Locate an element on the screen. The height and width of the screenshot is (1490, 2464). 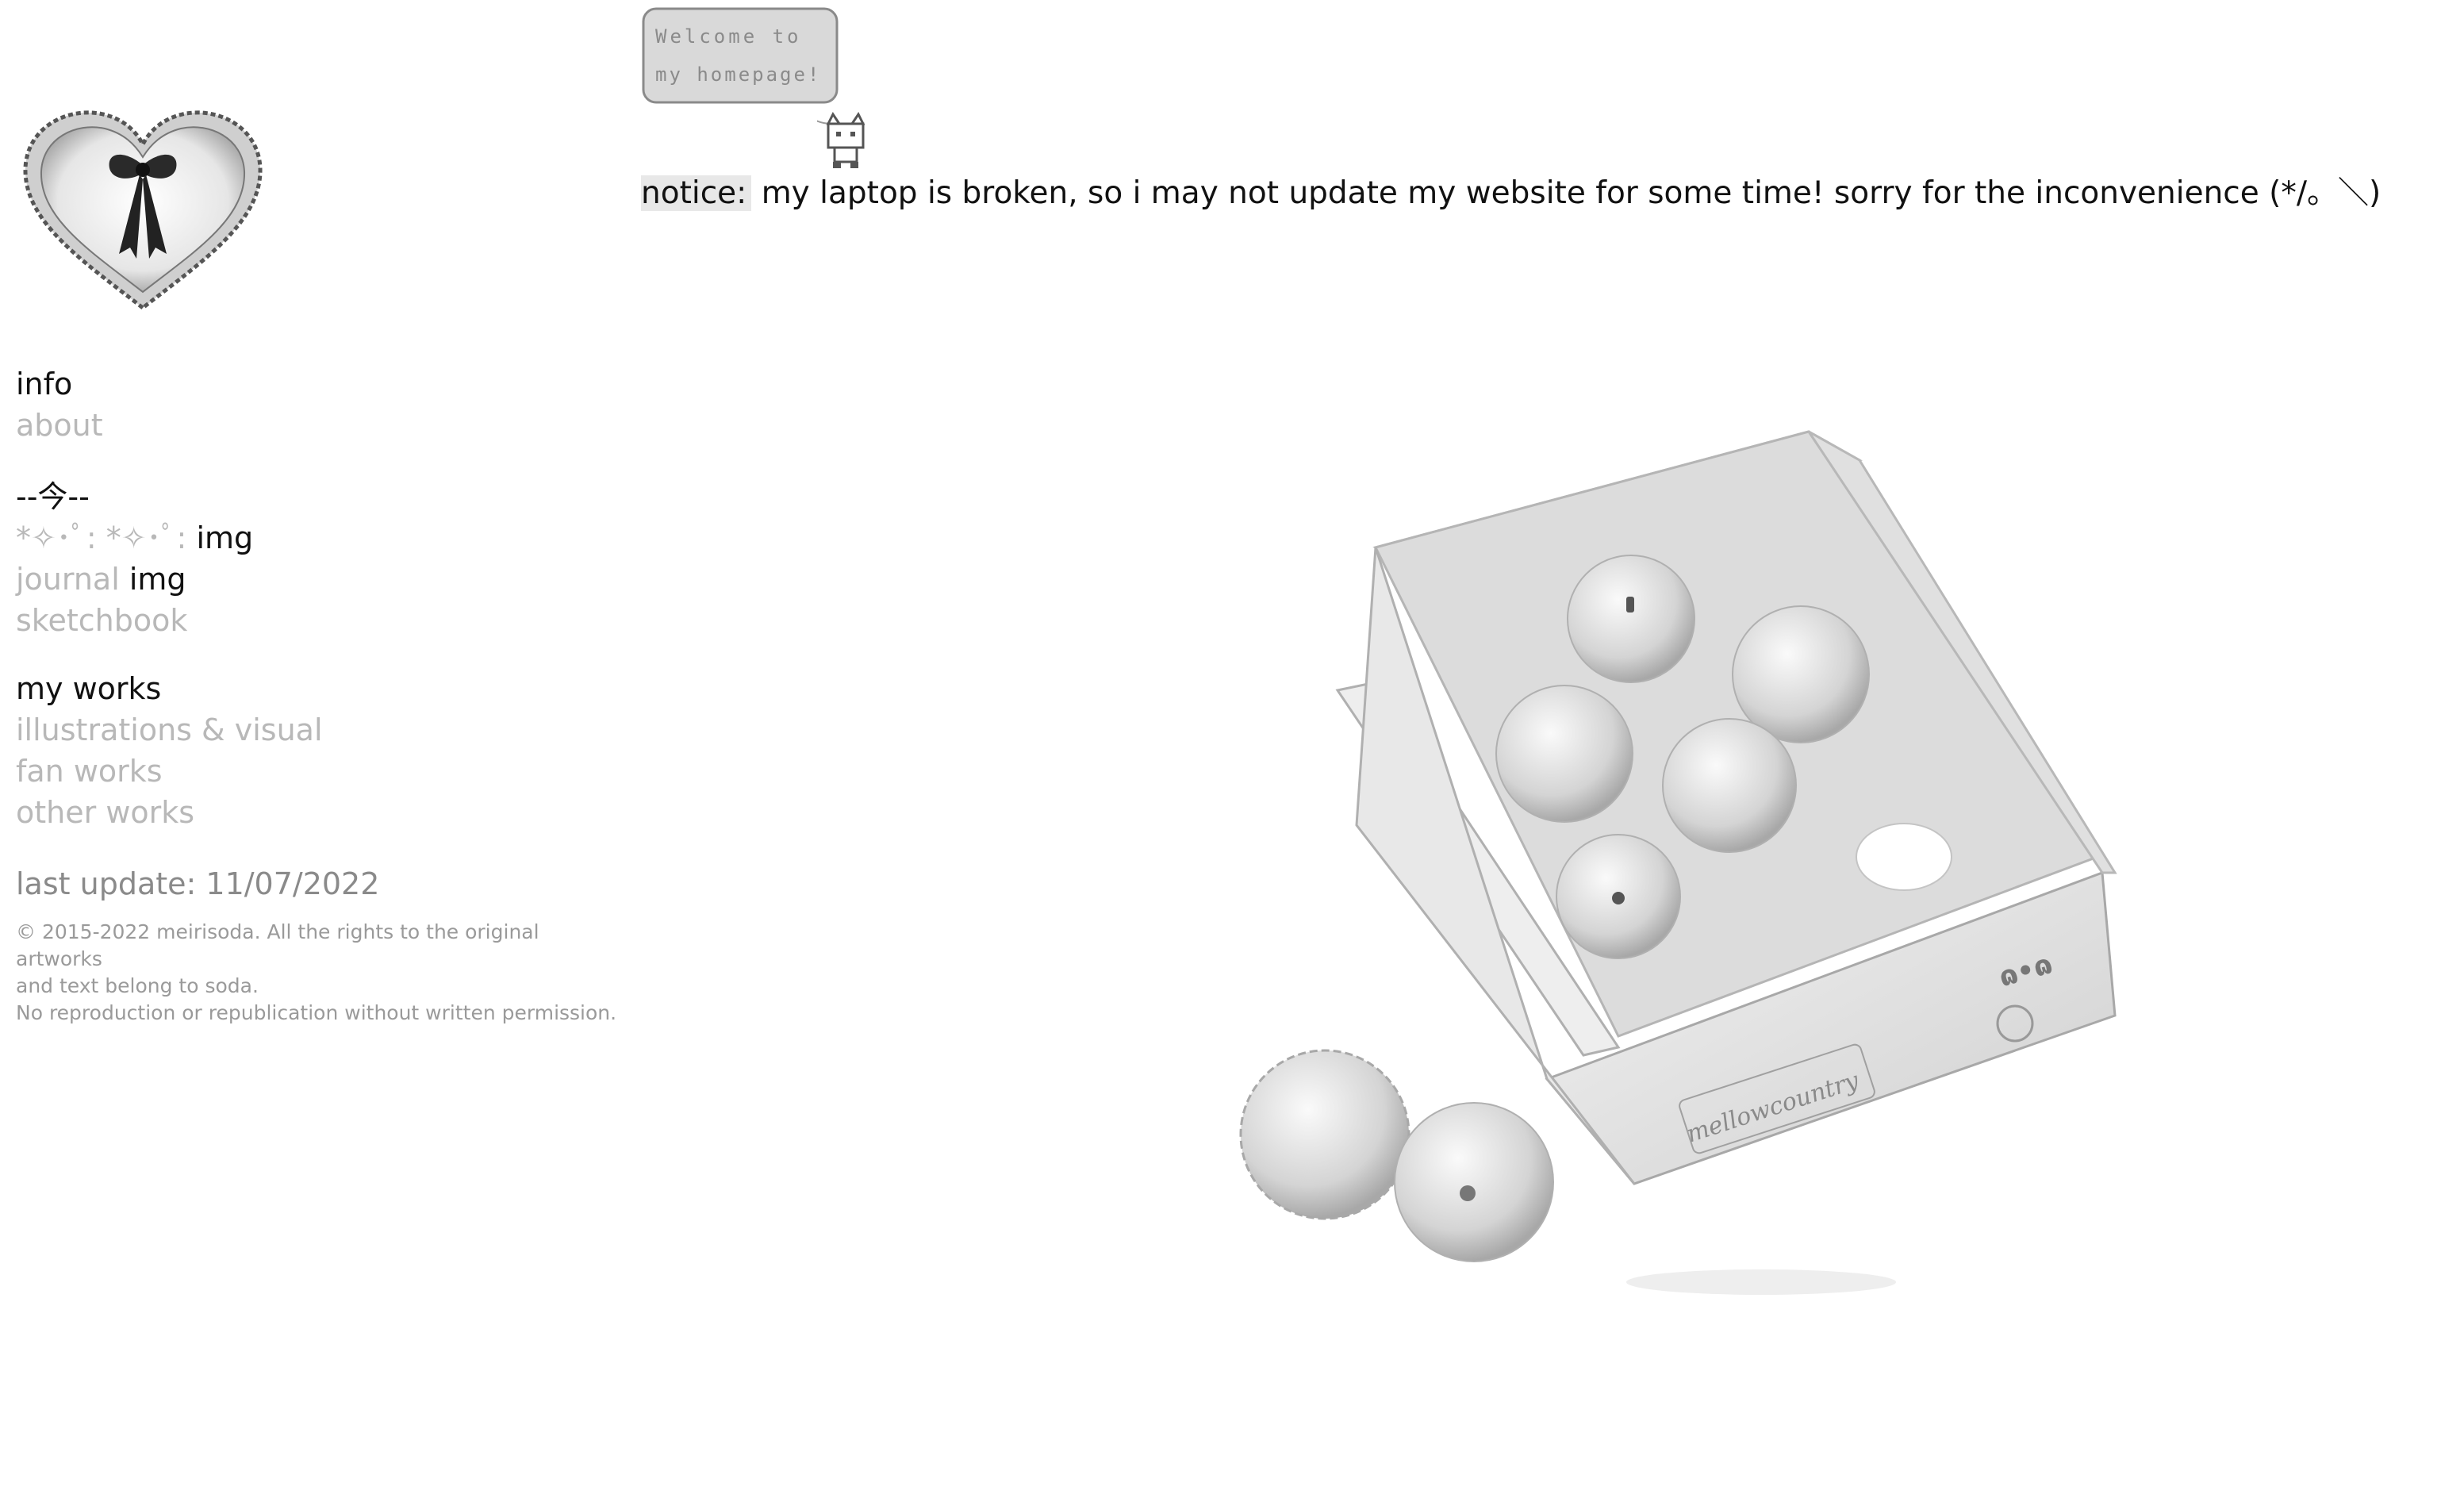
sparkle-img-link: img is located at coordinates (219, 537).